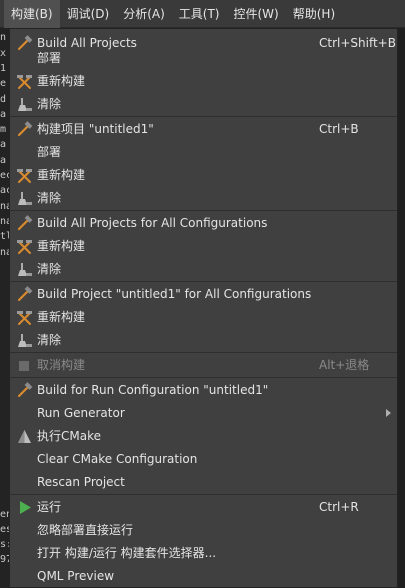 Image resolution: width=405 pixels, height=588 pixels. Describe the element at coordinates (81, 482) in the screenshot. I see `menu-item-label: Rescan Project` at that location.